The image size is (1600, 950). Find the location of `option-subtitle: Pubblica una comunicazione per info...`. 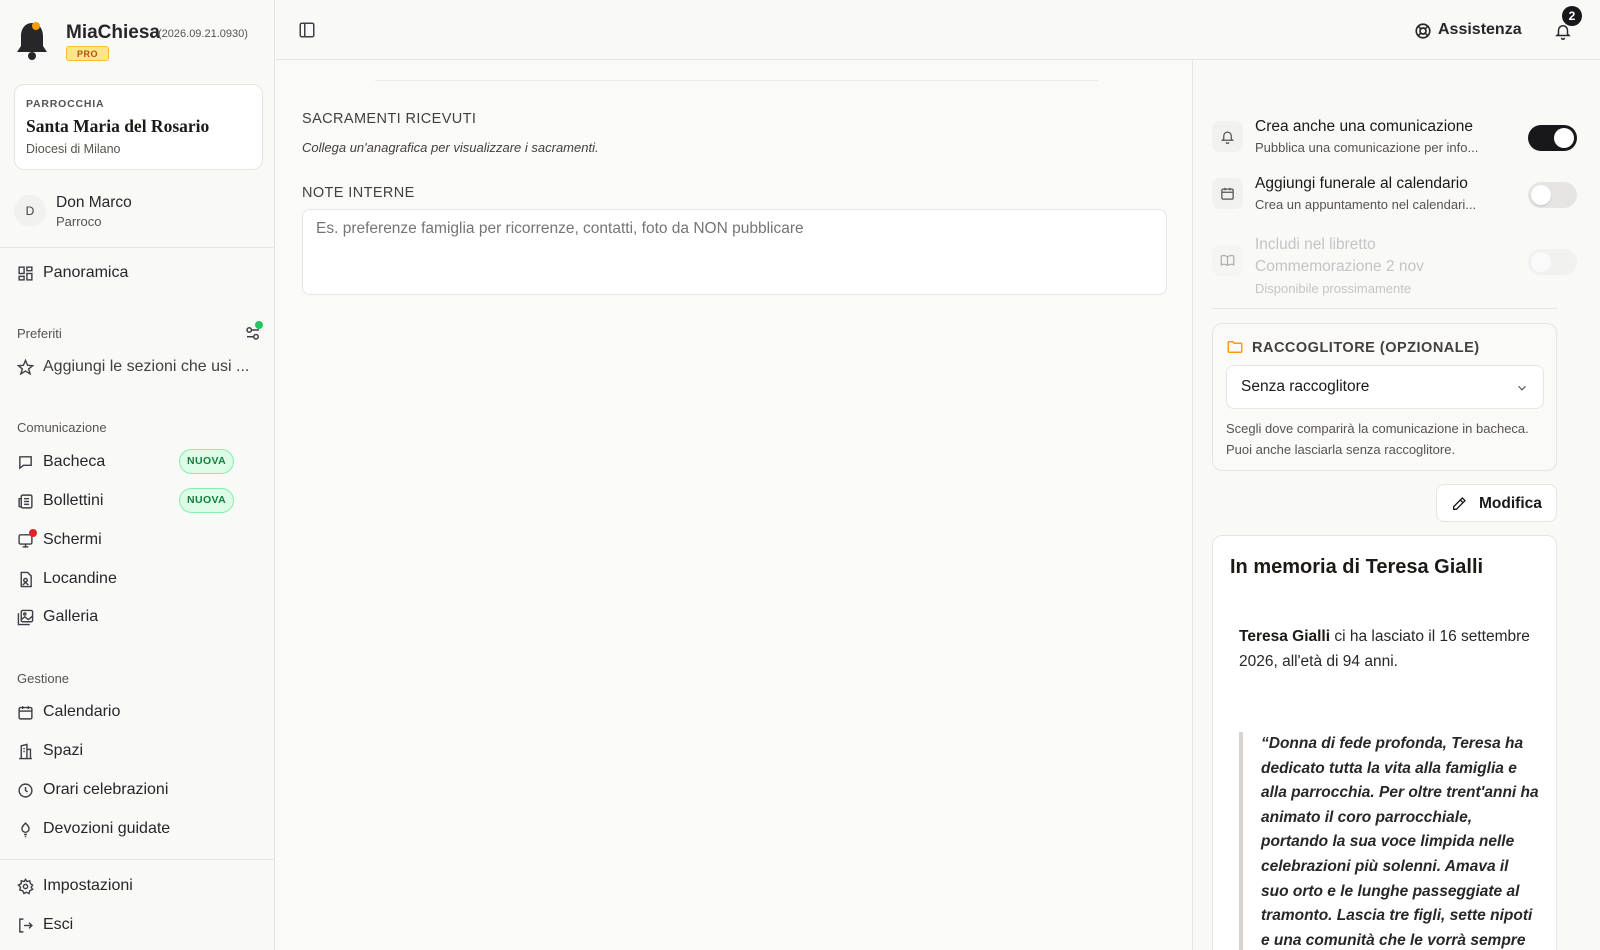

option-subtitle: Pubblica una comunicazione per info... is located at coordinates (1367, 147).